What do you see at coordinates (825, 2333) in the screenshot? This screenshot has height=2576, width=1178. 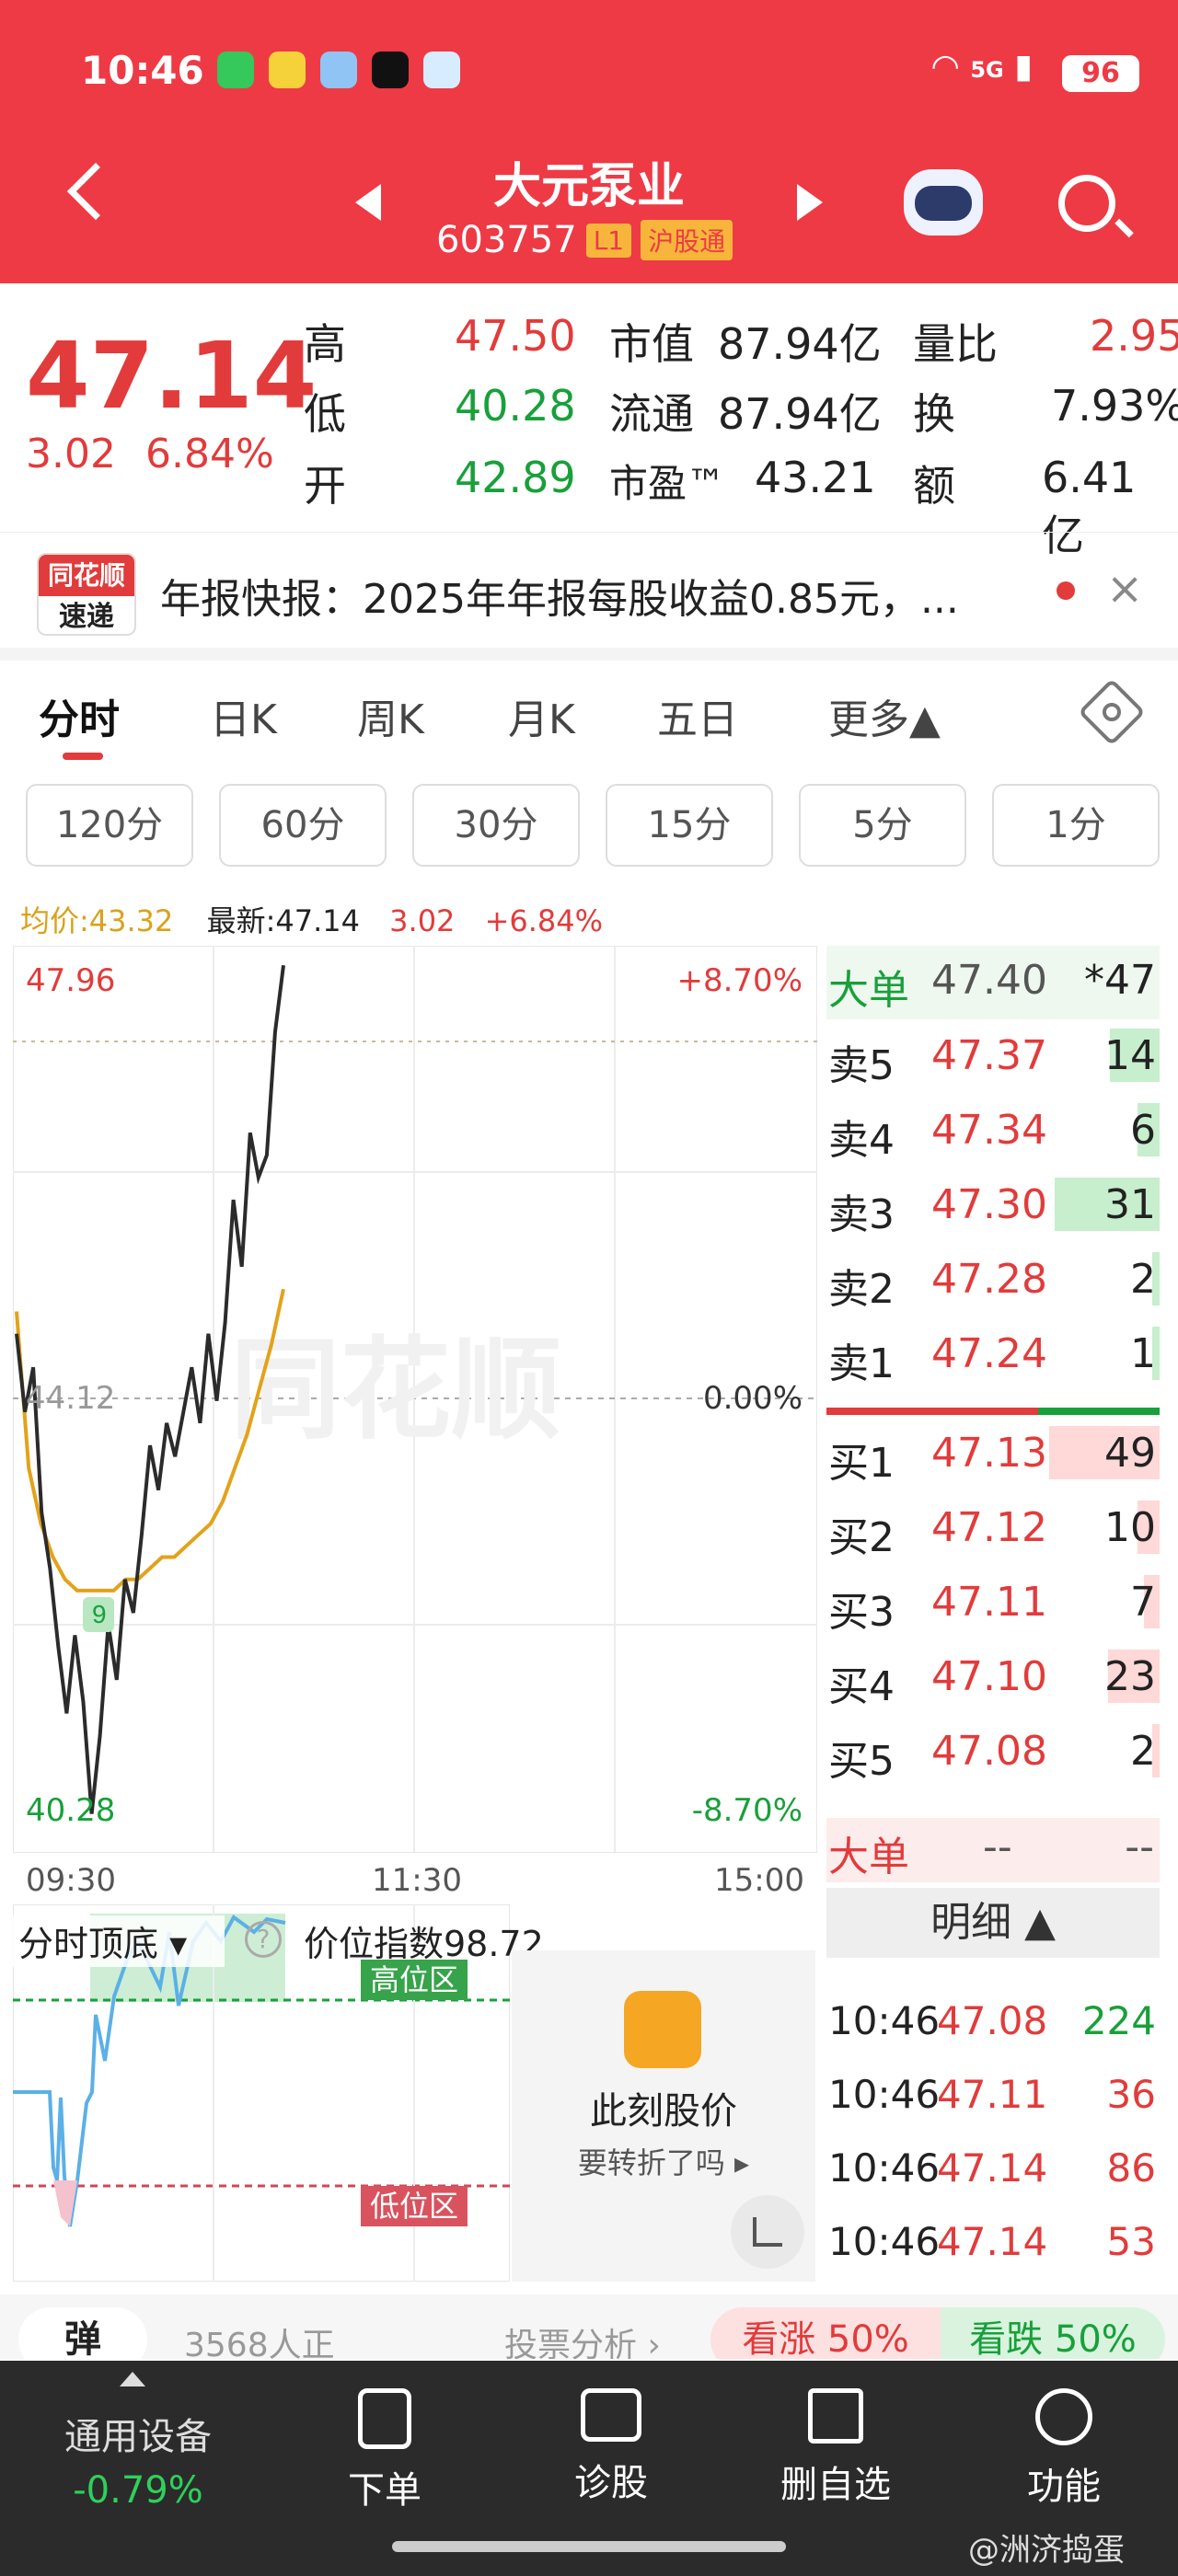 I see `vote-up-button: 看涨 50%` at bounding box center [825, 2333].